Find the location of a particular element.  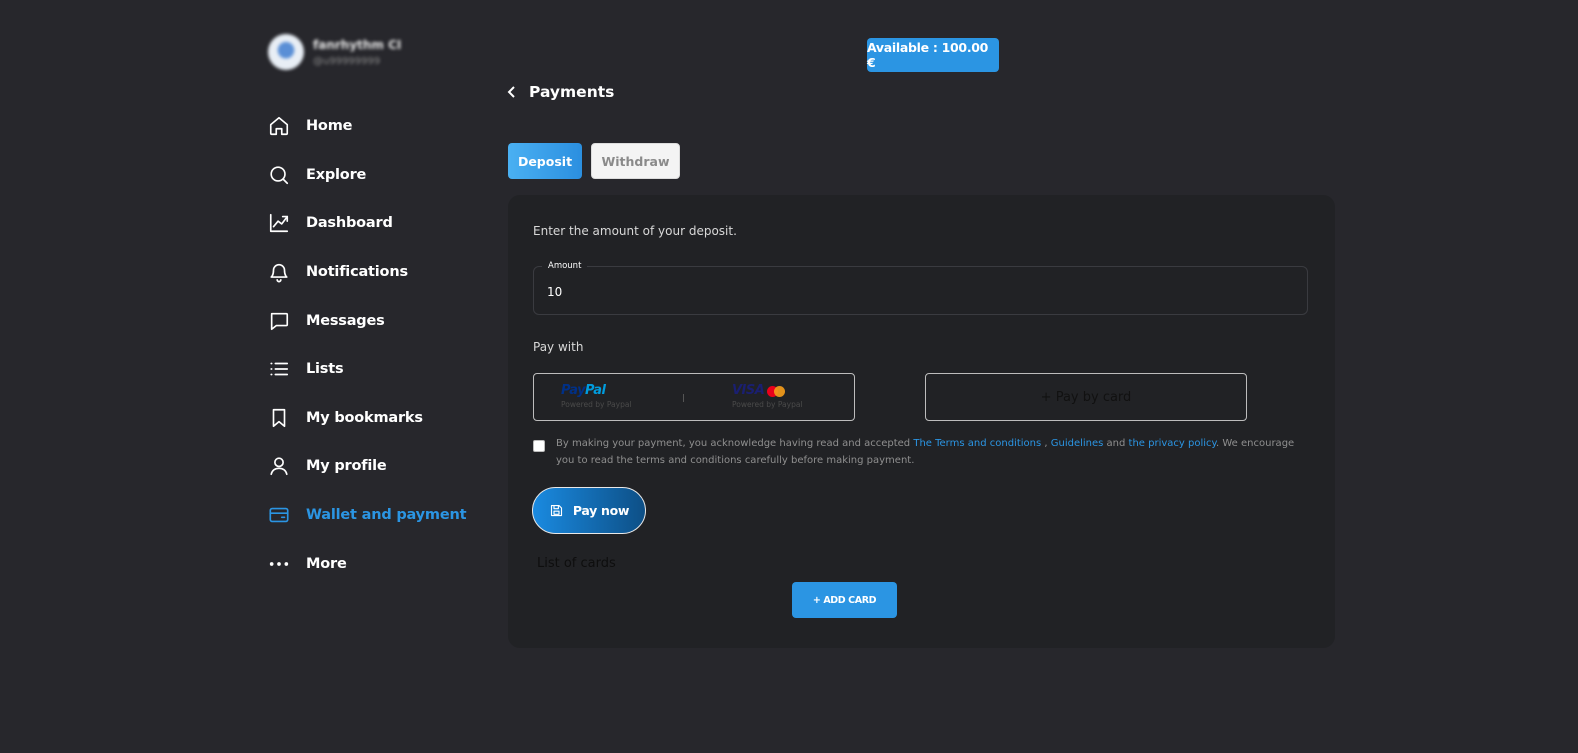

bell-icon is located at coordinates (279, 272).